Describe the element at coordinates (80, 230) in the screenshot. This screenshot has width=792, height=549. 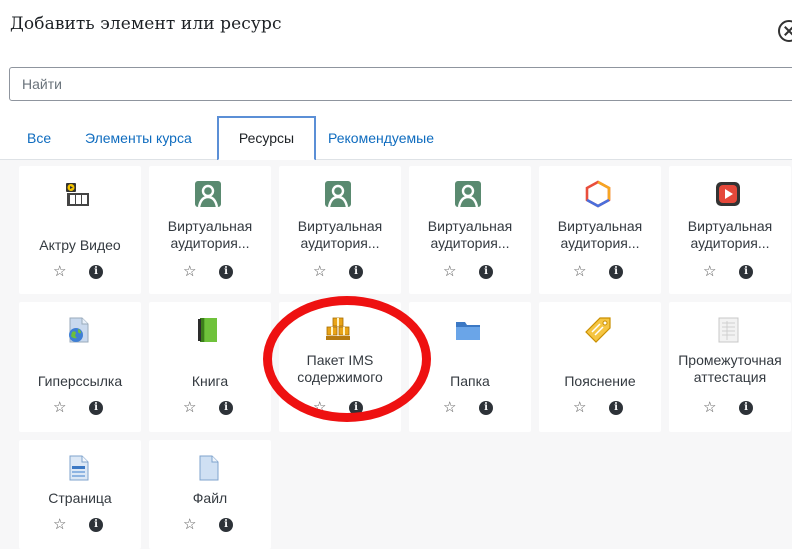
I see `resource-card-aktru-video: Актру Видео ☆ i` at that location.